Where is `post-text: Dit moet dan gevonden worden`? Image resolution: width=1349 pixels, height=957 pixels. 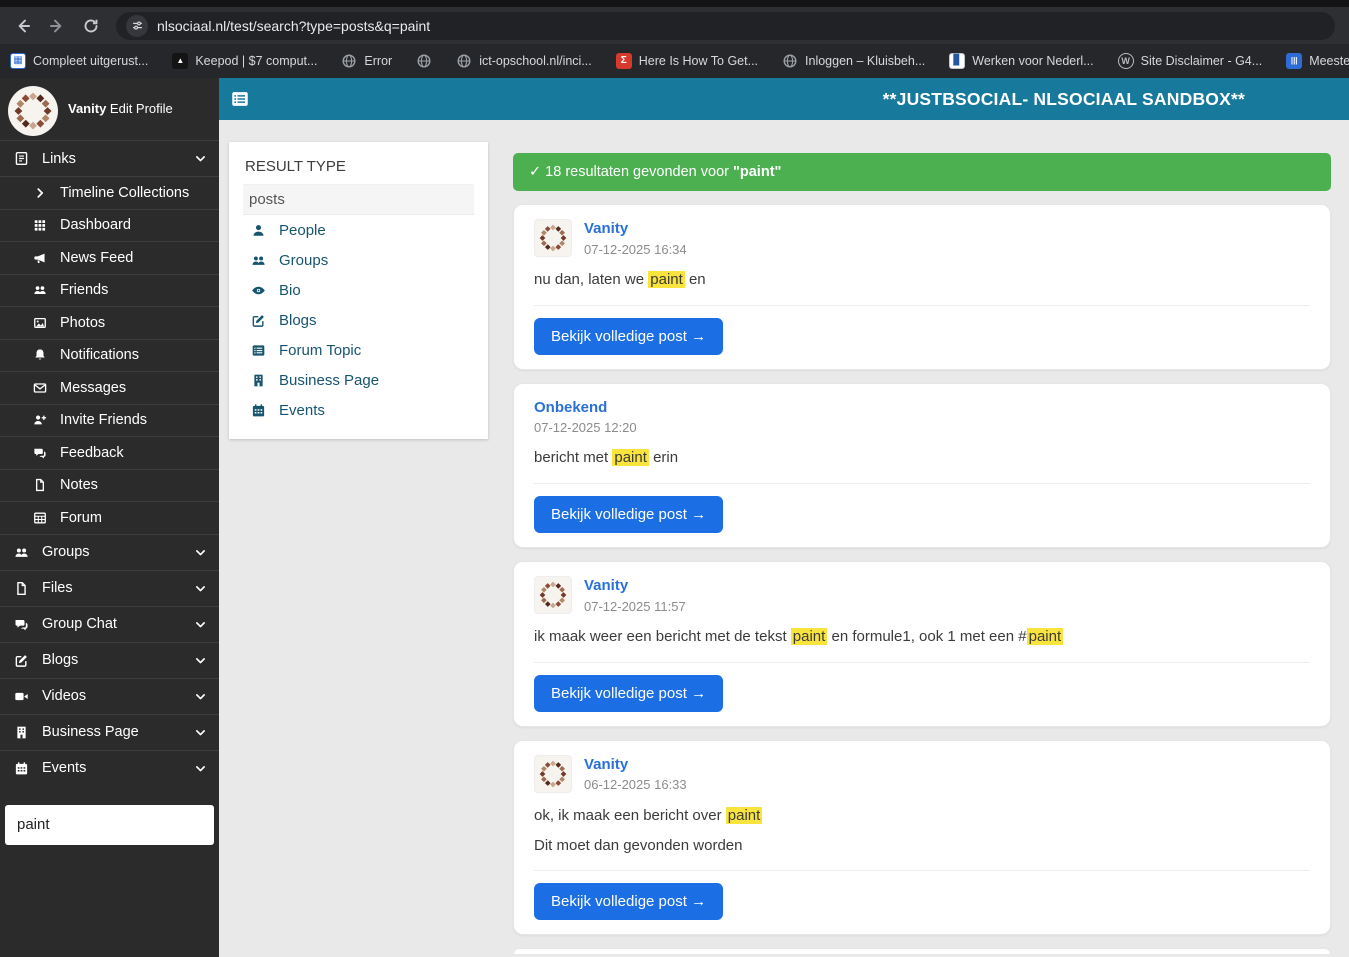
post-text: Dit moet dan gevonden worden is located at coordinates (638, 845).